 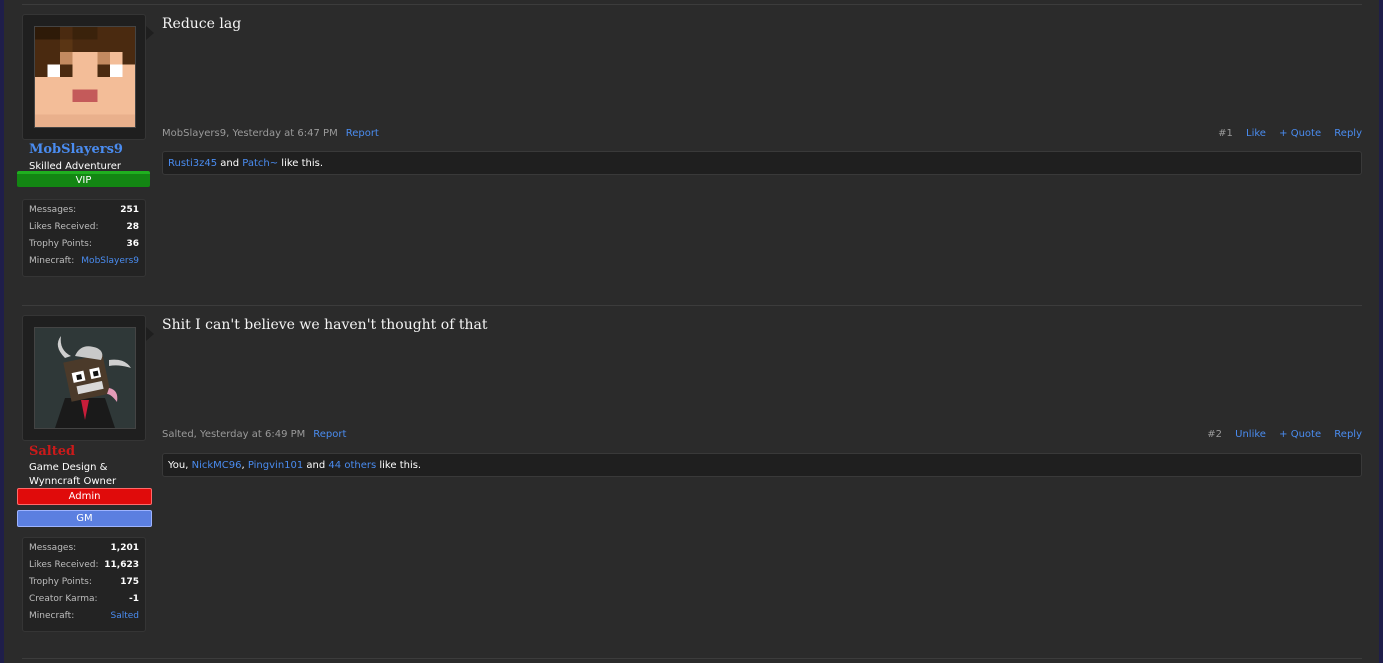 I want to click on like-button: Like, so click(x=1256, y=133).